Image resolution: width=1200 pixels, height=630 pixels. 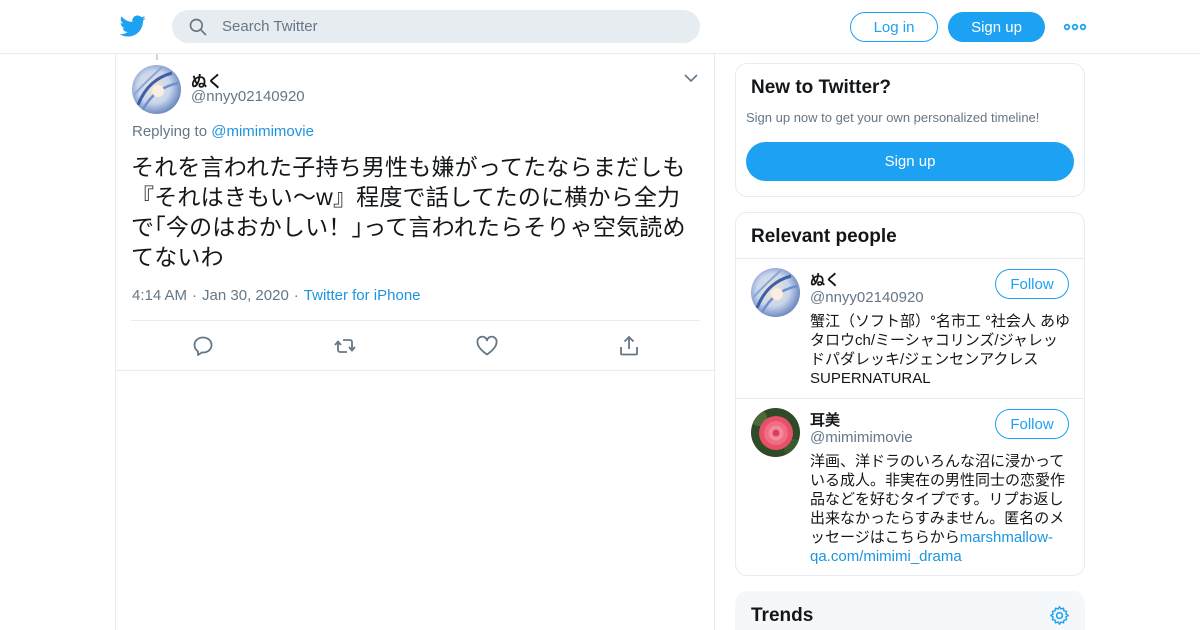 I want to click on like-icon, so click(x=487, y=346).